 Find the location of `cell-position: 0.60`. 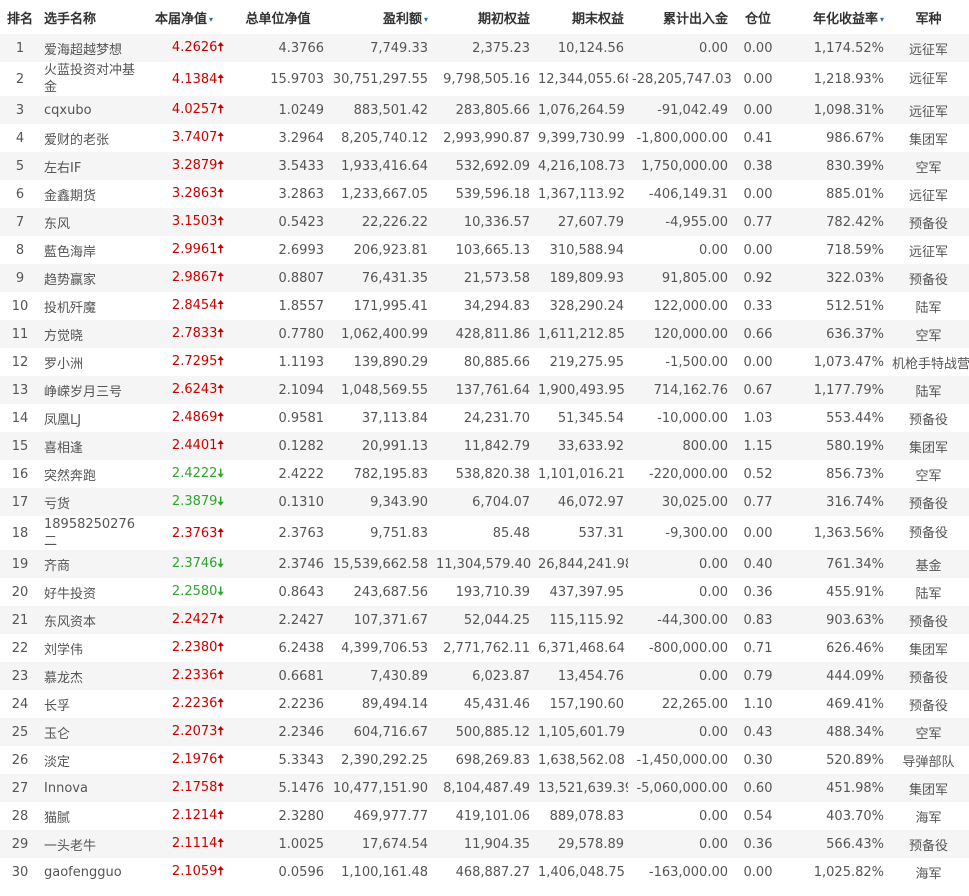

cell-position: 0.60 is located at coordinates (758, 788).